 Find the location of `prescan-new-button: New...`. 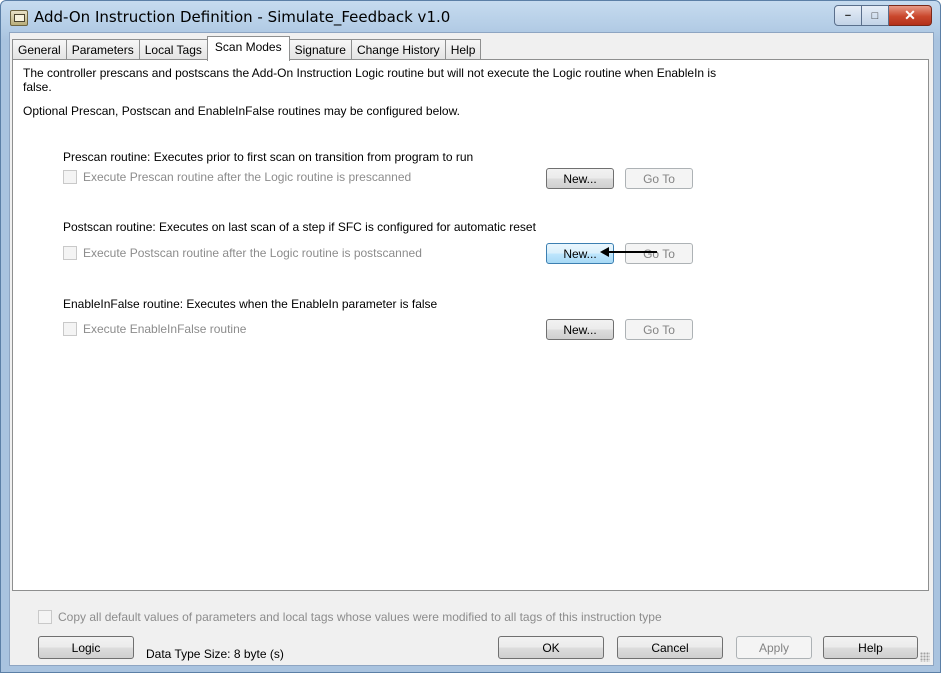

prescan-new-button: New... is located at coordinates (580, 178).